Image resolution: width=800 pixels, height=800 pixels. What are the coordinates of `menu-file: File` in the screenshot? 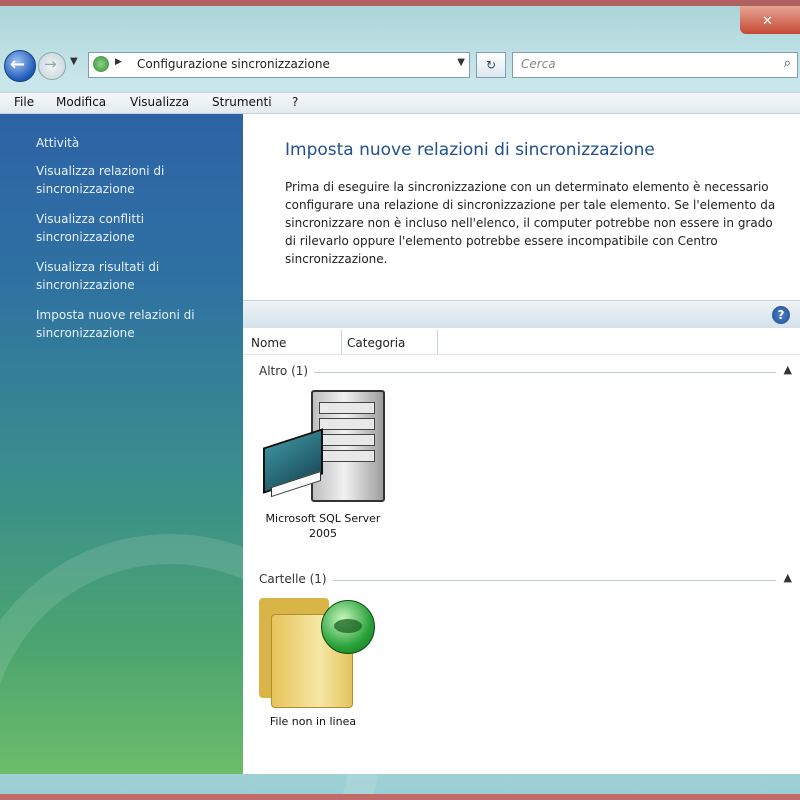 It's located at (24, 102).